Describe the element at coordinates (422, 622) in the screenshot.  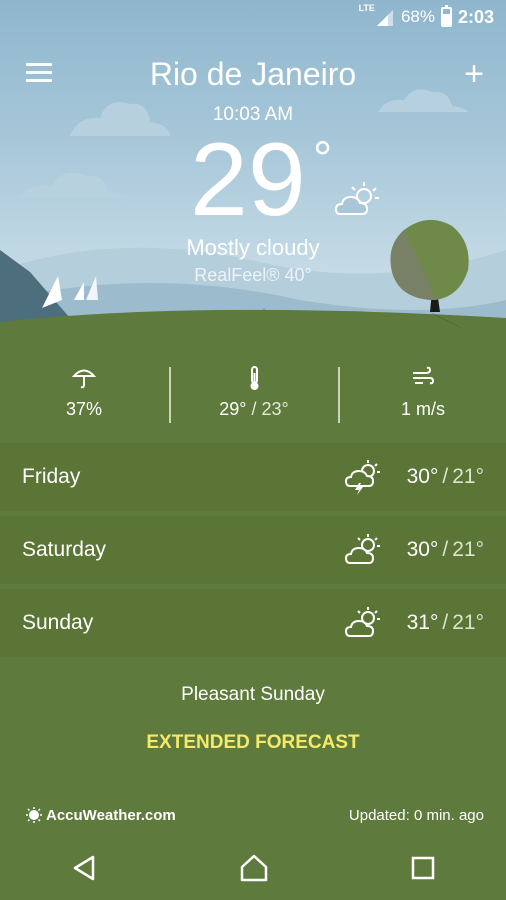
I see `forecast-high: 31°` at that location.